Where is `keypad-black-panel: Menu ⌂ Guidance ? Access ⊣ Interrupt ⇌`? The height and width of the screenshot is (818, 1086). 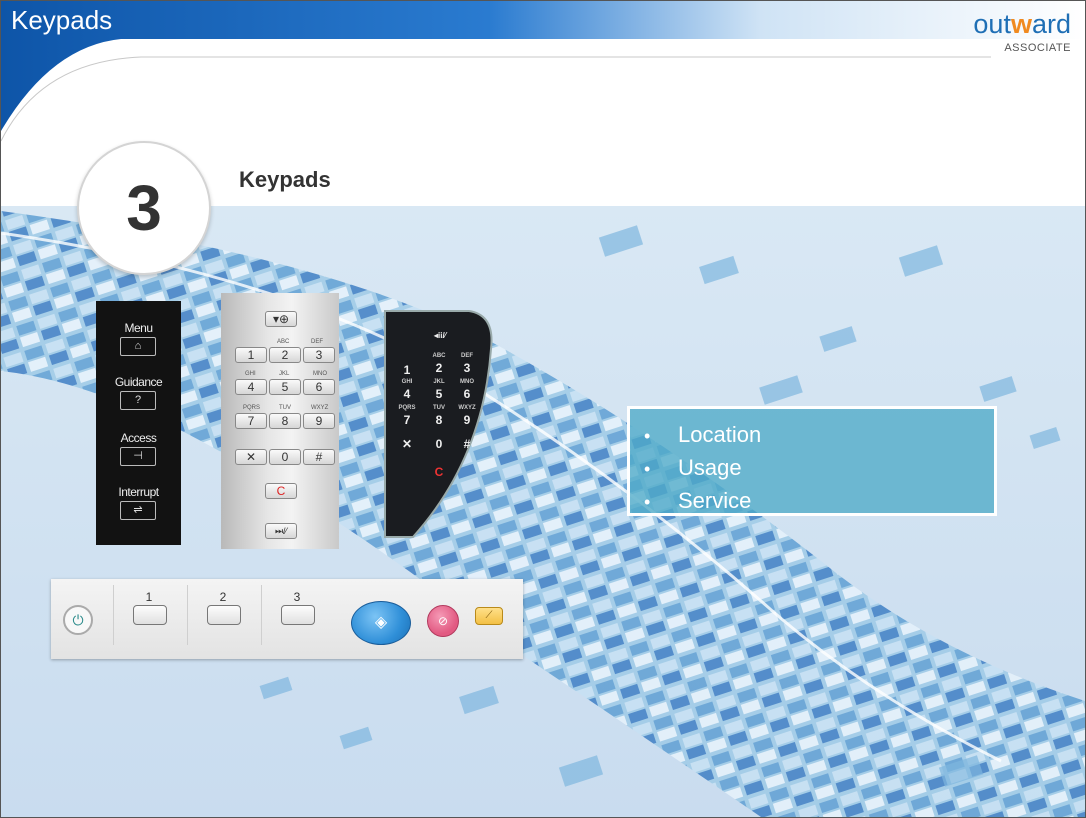
keypad-black-panel: Menu ⌂ Guidance ? Access ⊣ Interrupt ⇌ is located at coordinates (138, 423).